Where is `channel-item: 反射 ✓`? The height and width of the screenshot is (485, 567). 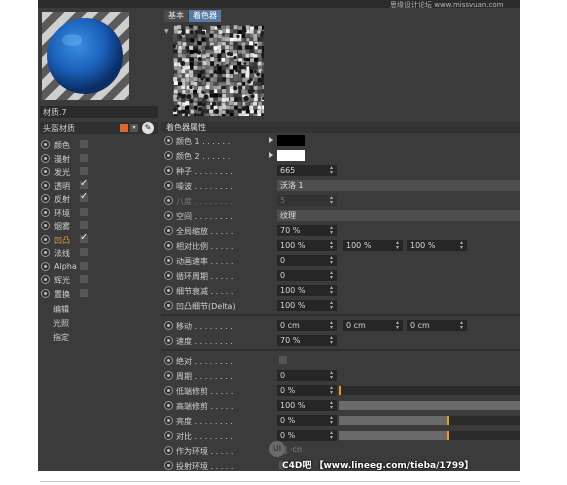 channel-item: 反射 ✓ is located at coordinates (85, 198).